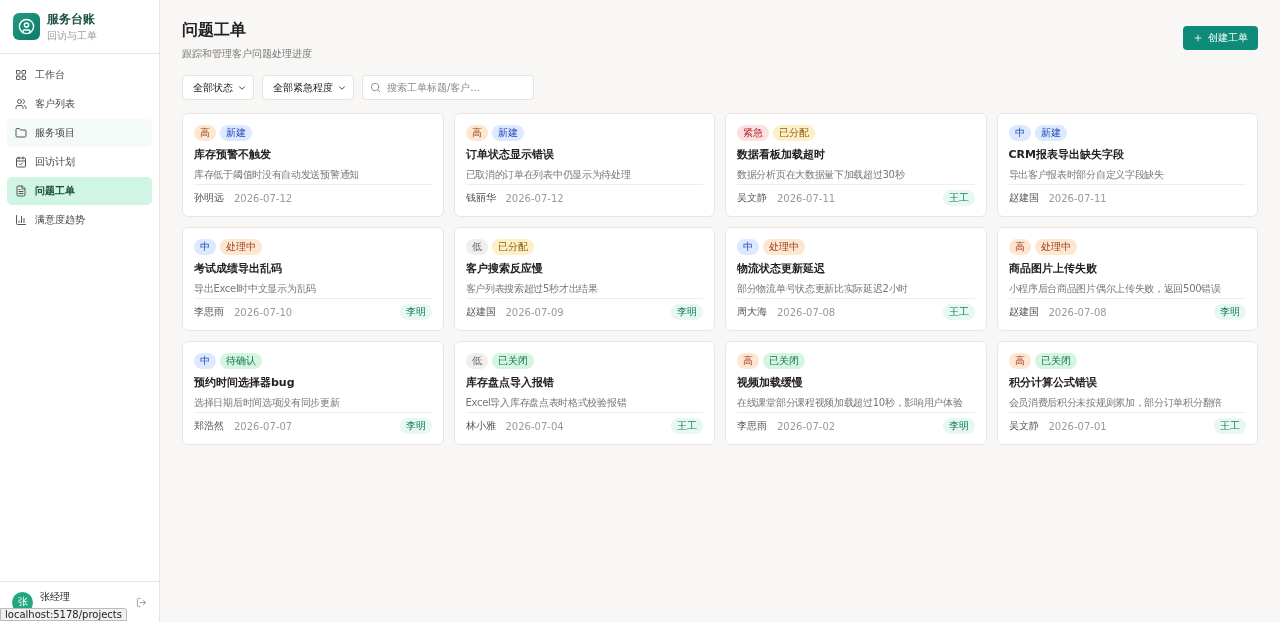 The image size is (1280, 622). Describe the element at coordinates (63, 614) in the screenshot. I see `url-tooltip: localhost:5178/projects` at that location.